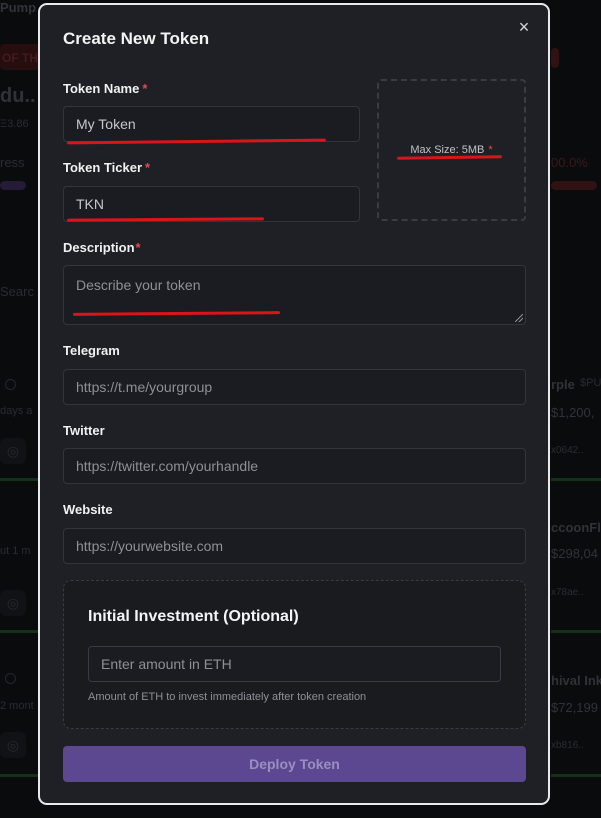 The height and width of the screenshot is (818, 601). What do you see at coordinates (167, 466) in the screenshot?
I see `twitter-placeholder: https://twitter.com/yourhandle` at bounding box center [167, 466].